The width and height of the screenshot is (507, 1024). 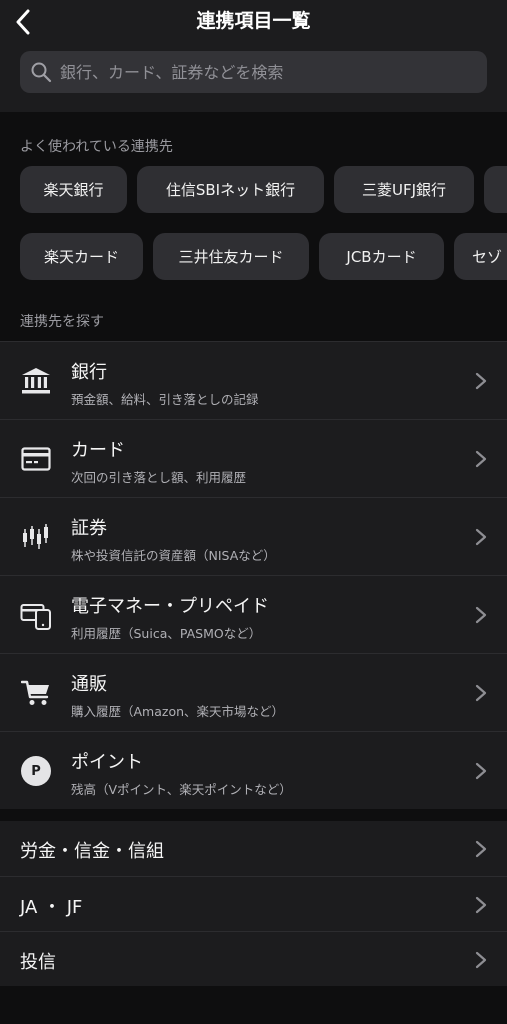 I want to click on search-bar, so click(x=253, y=72).